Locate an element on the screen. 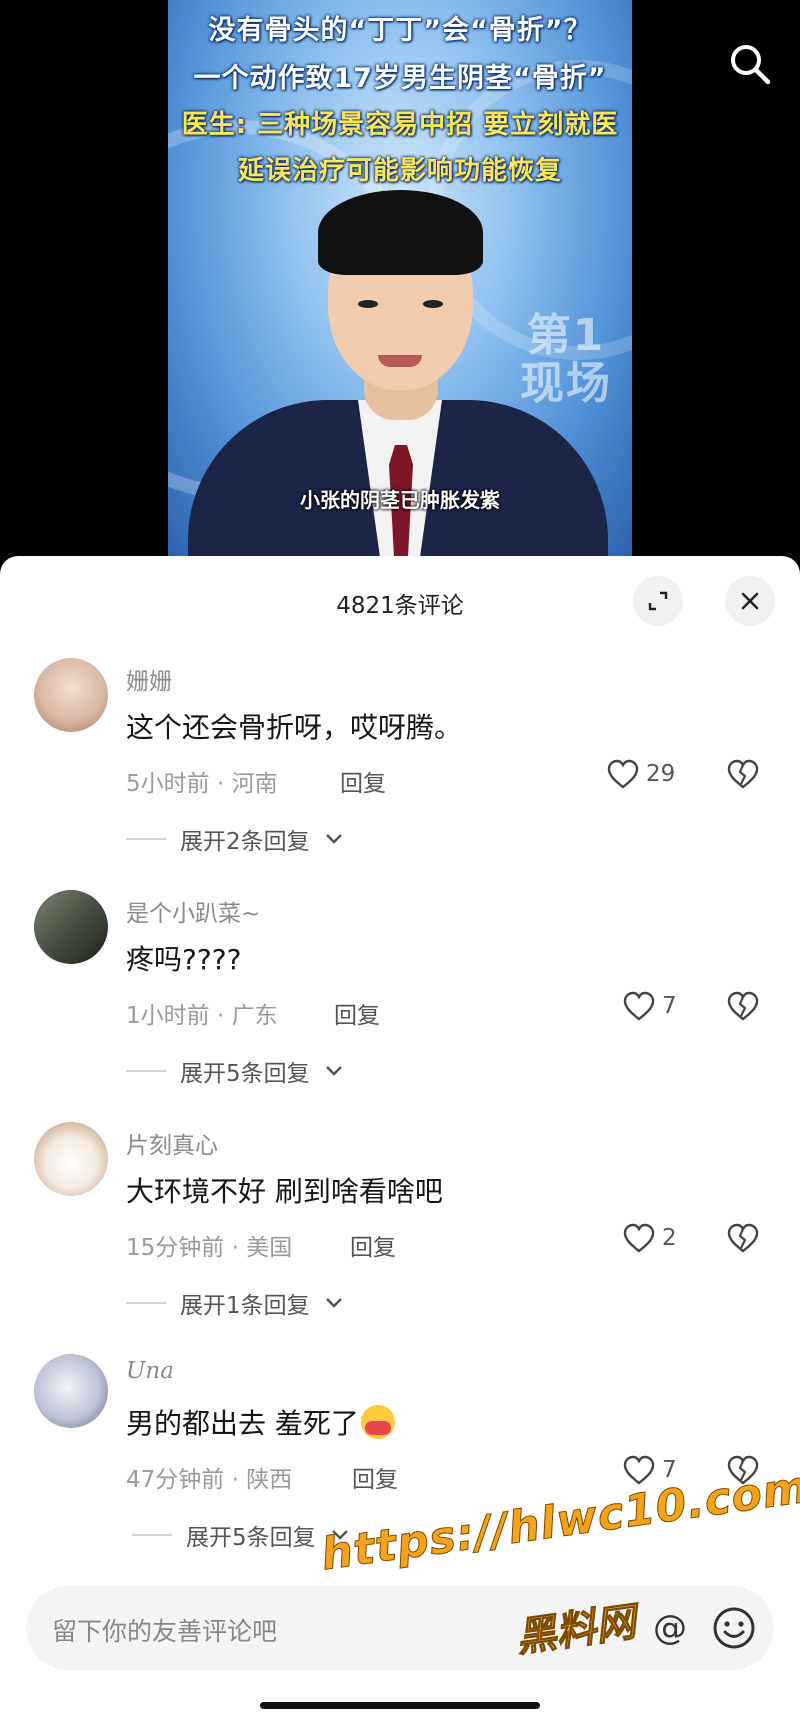 This screenshot has height=1718, width=800. comment-item: 是个小趴菜~ 疼吗???? 1小时前 · 广东 回复 7 展开5条回复 is located at coordinates (400, 1006).